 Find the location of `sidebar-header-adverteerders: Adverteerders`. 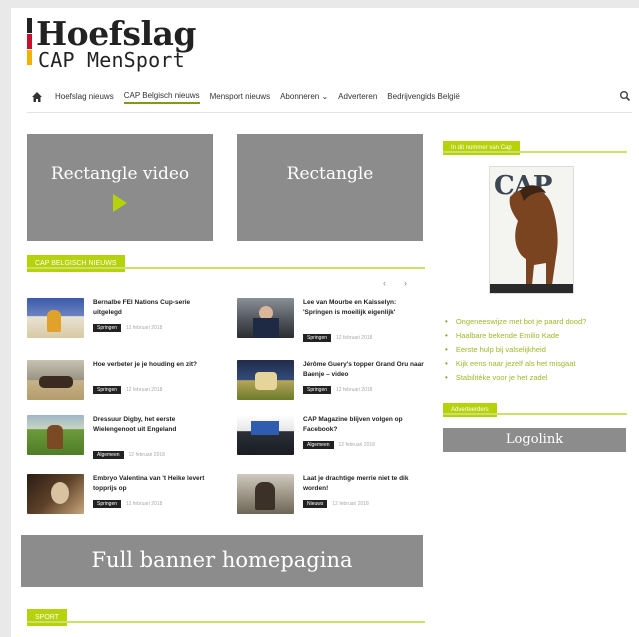

sidebar-header-adverteerders: Adverteerders is located at coordinates (535, 407).